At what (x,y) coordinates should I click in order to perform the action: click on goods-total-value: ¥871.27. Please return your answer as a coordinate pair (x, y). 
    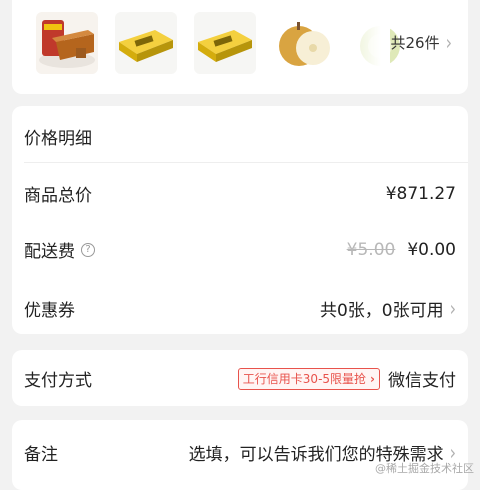
    Looking at the image, I should click on (420, 193).